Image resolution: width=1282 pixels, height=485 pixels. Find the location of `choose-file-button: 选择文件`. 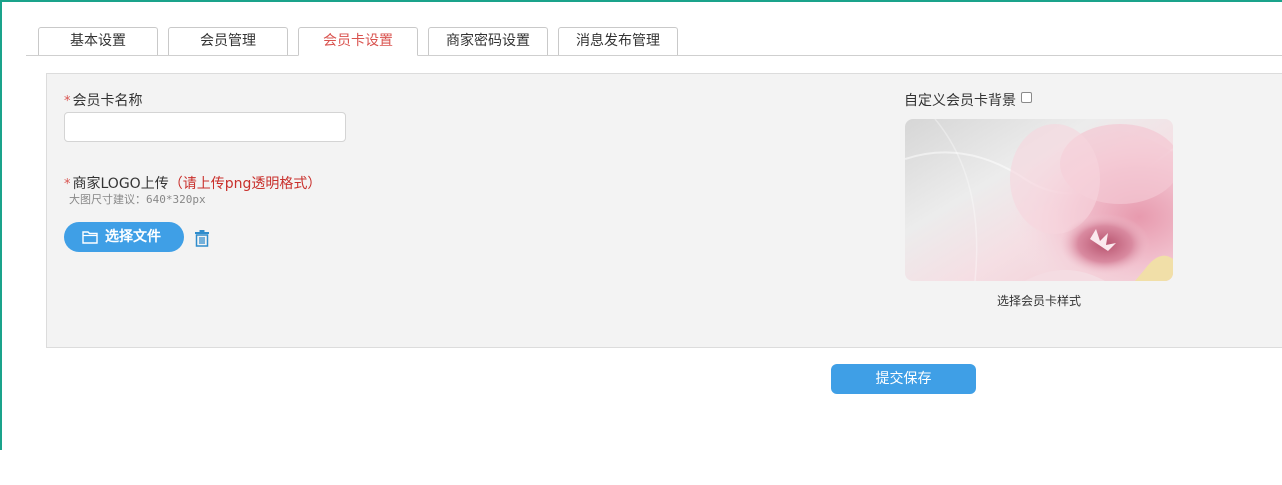

choose-file-button: 选择文件 is located at coordinates (124, 237).